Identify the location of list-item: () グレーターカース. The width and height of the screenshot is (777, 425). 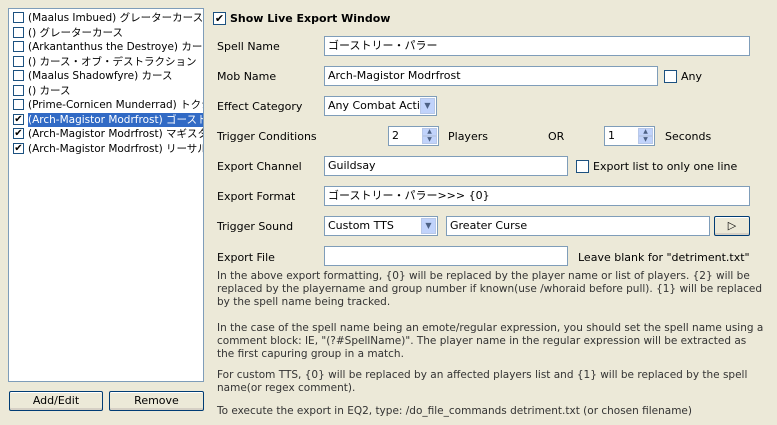
(107, 33).